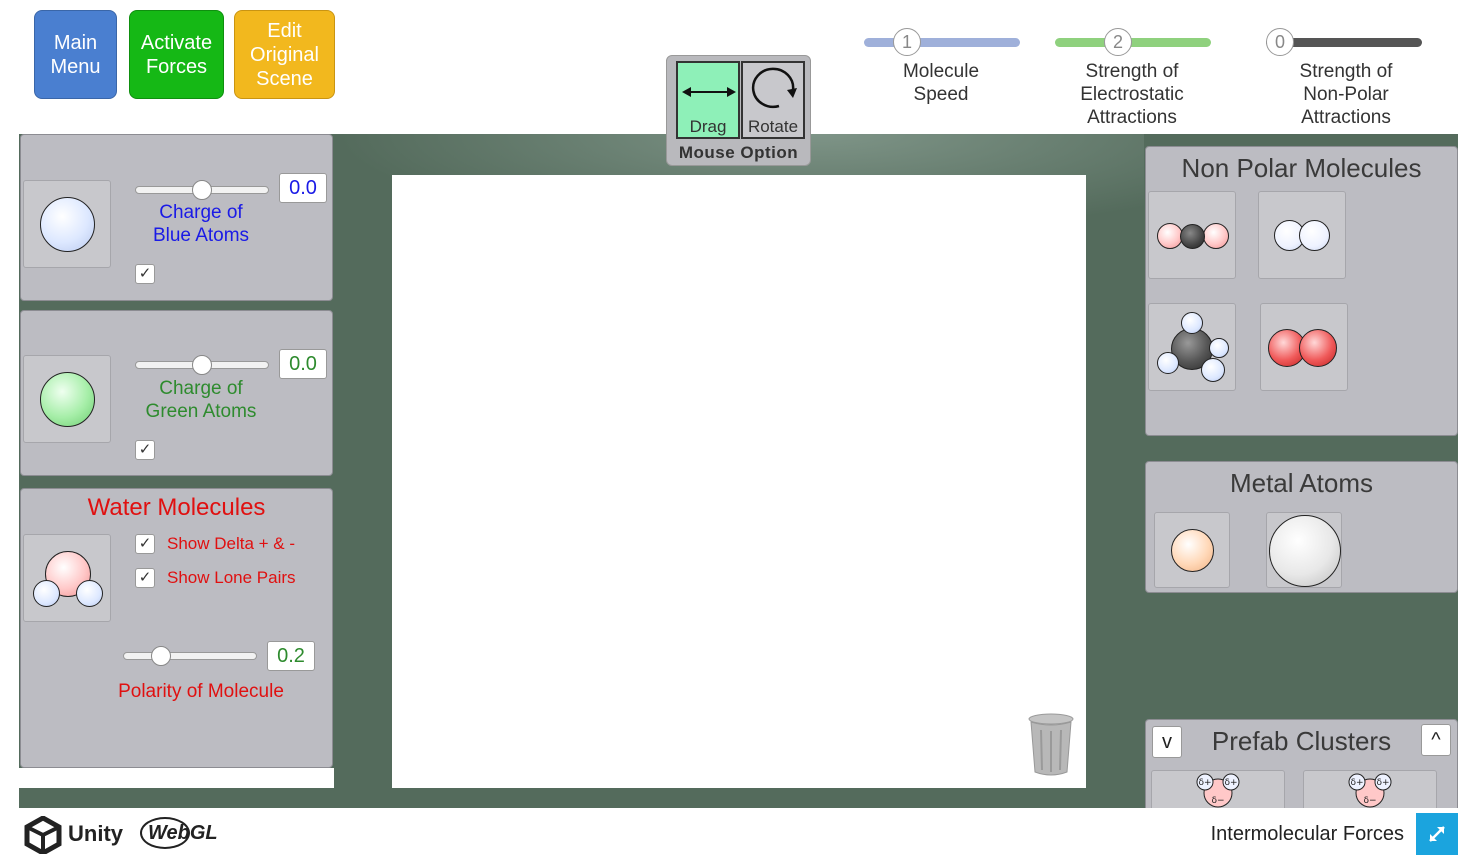 The image size is (1461, 861). What do you see at coordinates (1280, 42) in the screenshot?
I see `slider-knob: 0` at bounding box center [1280, 42].